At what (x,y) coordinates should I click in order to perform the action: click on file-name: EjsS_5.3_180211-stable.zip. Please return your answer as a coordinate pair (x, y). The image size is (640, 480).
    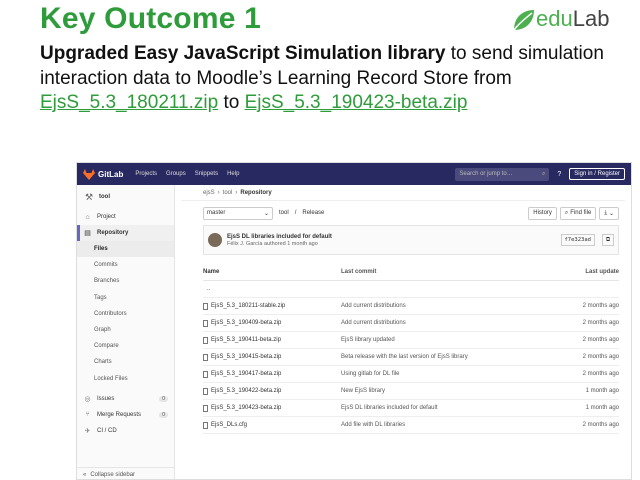
    Looking at the image, I should click on (248, 306).